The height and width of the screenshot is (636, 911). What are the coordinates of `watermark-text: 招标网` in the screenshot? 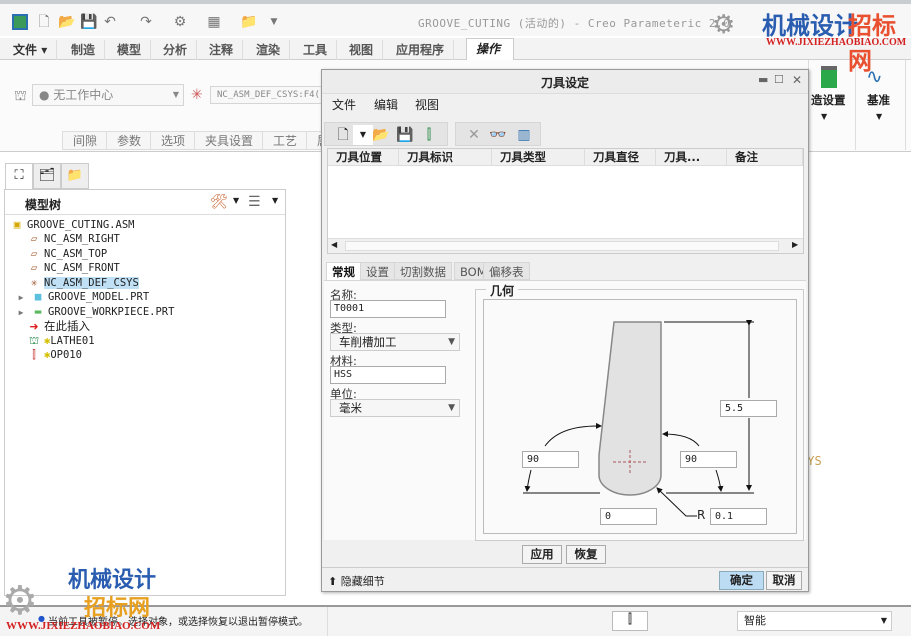 It's located at (117, 608).